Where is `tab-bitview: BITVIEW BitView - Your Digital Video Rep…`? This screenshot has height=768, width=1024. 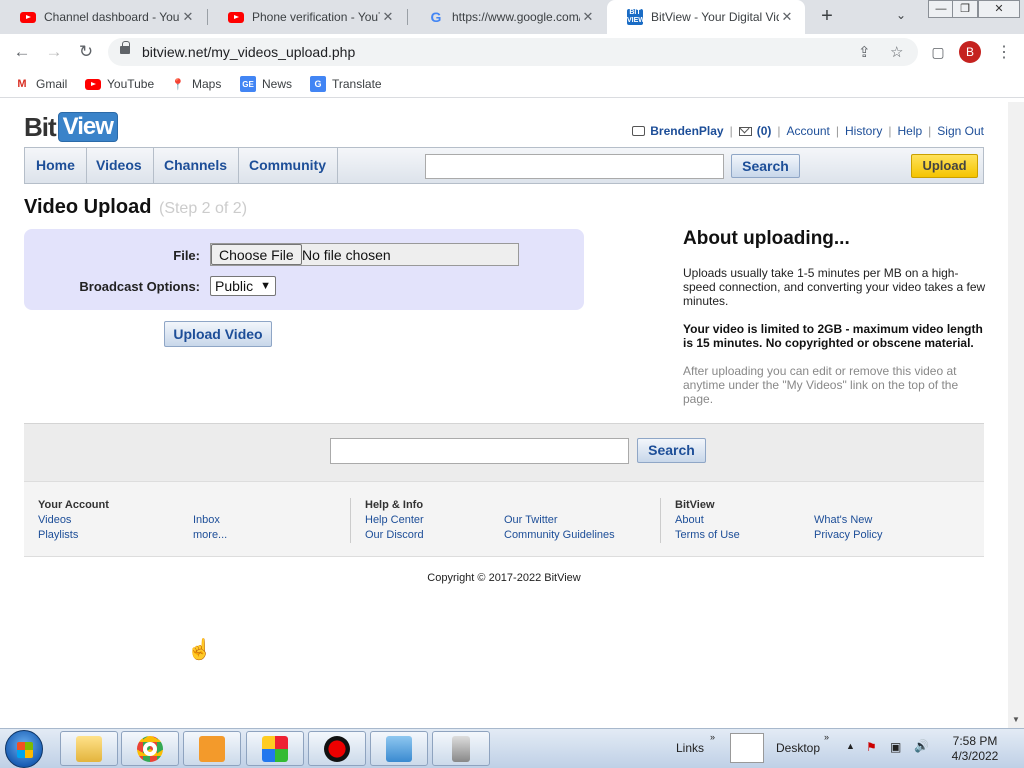
tab-bitview: BITVIEW BitView - Your Digital Video Rep… is located at coordinates (706, 17).